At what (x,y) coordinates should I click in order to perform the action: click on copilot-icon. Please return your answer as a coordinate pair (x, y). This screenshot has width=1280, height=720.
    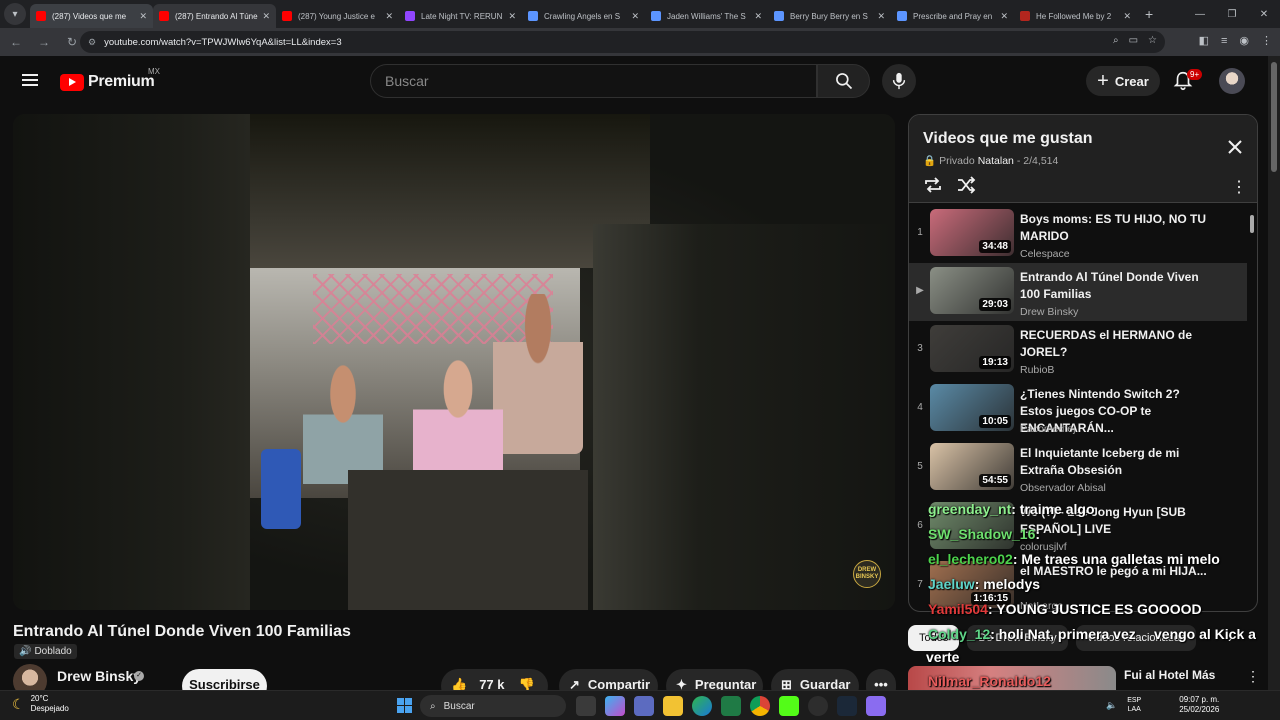
    Looking at the image, I should click on (615, 706).